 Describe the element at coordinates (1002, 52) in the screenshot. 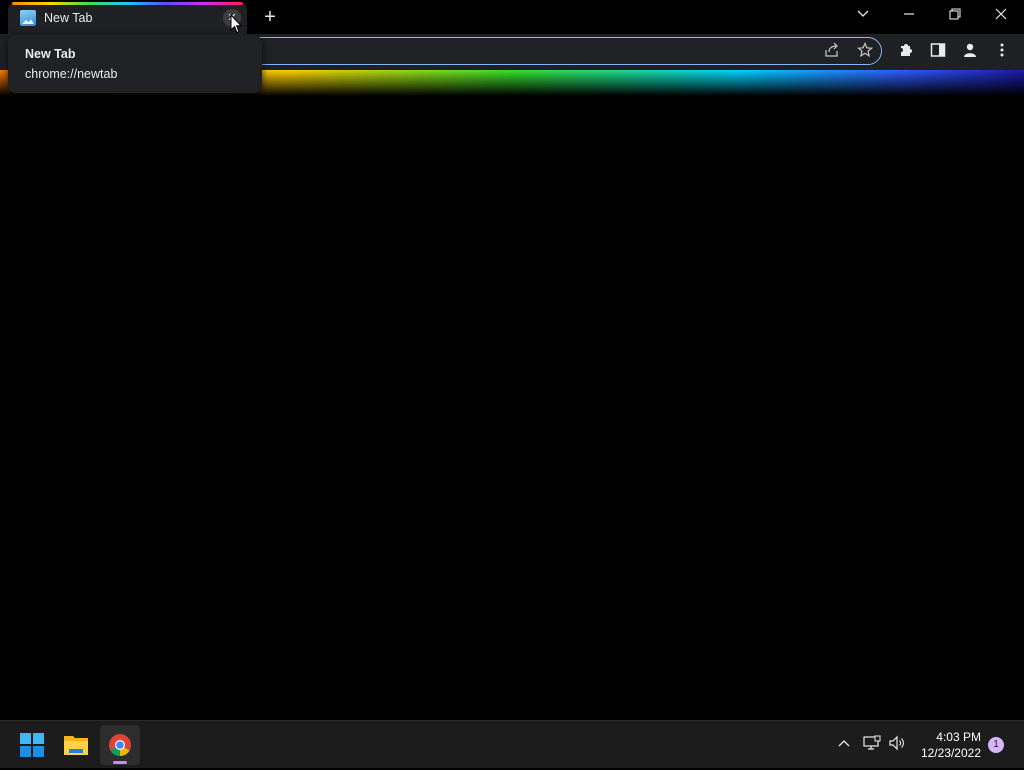

I see `menu-icon` at that location.